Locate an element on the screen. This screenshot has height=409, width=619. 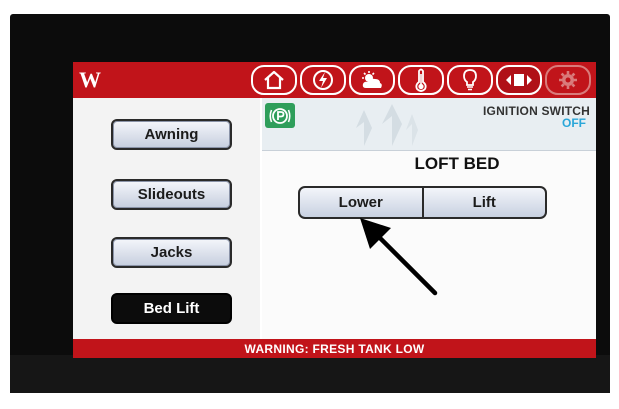
tab-settings is located at coordinates (568, 80).